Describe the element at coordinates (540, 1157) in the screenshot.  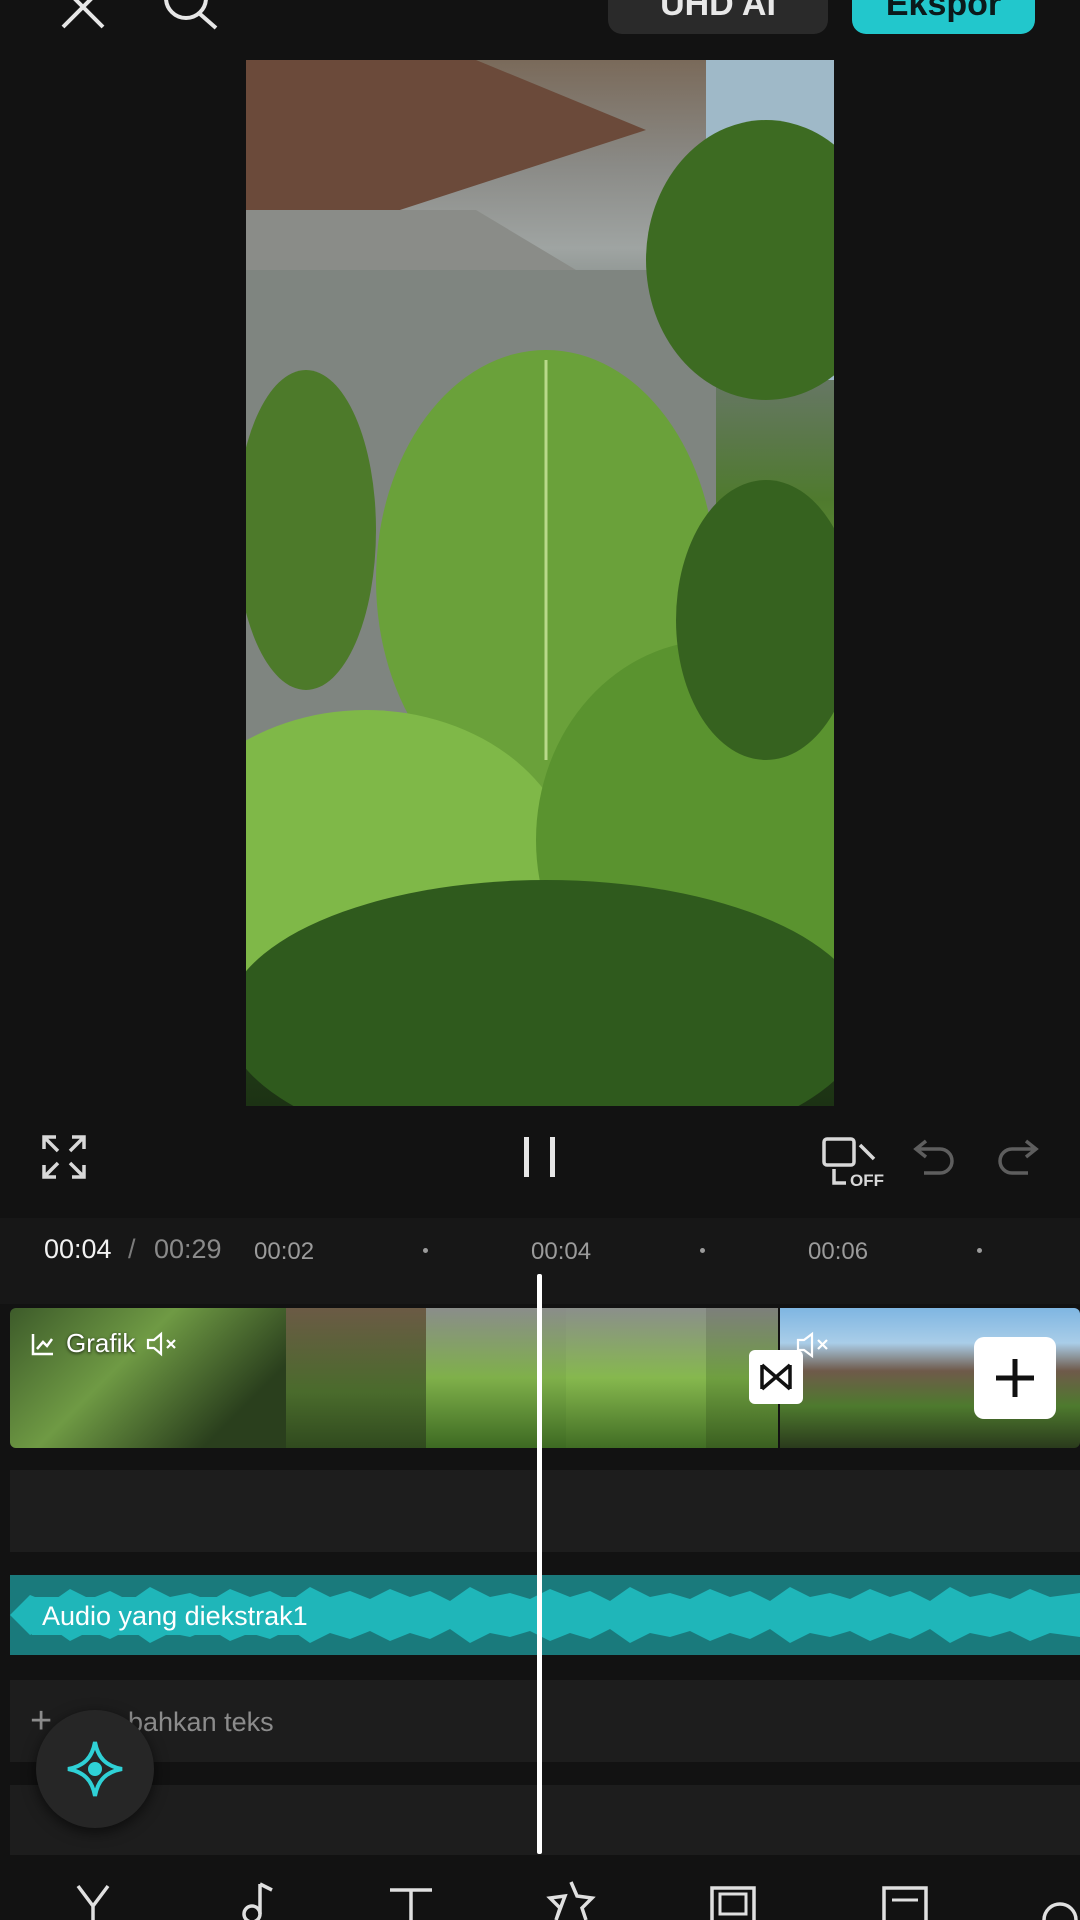
I see `pause-icon` at that location.